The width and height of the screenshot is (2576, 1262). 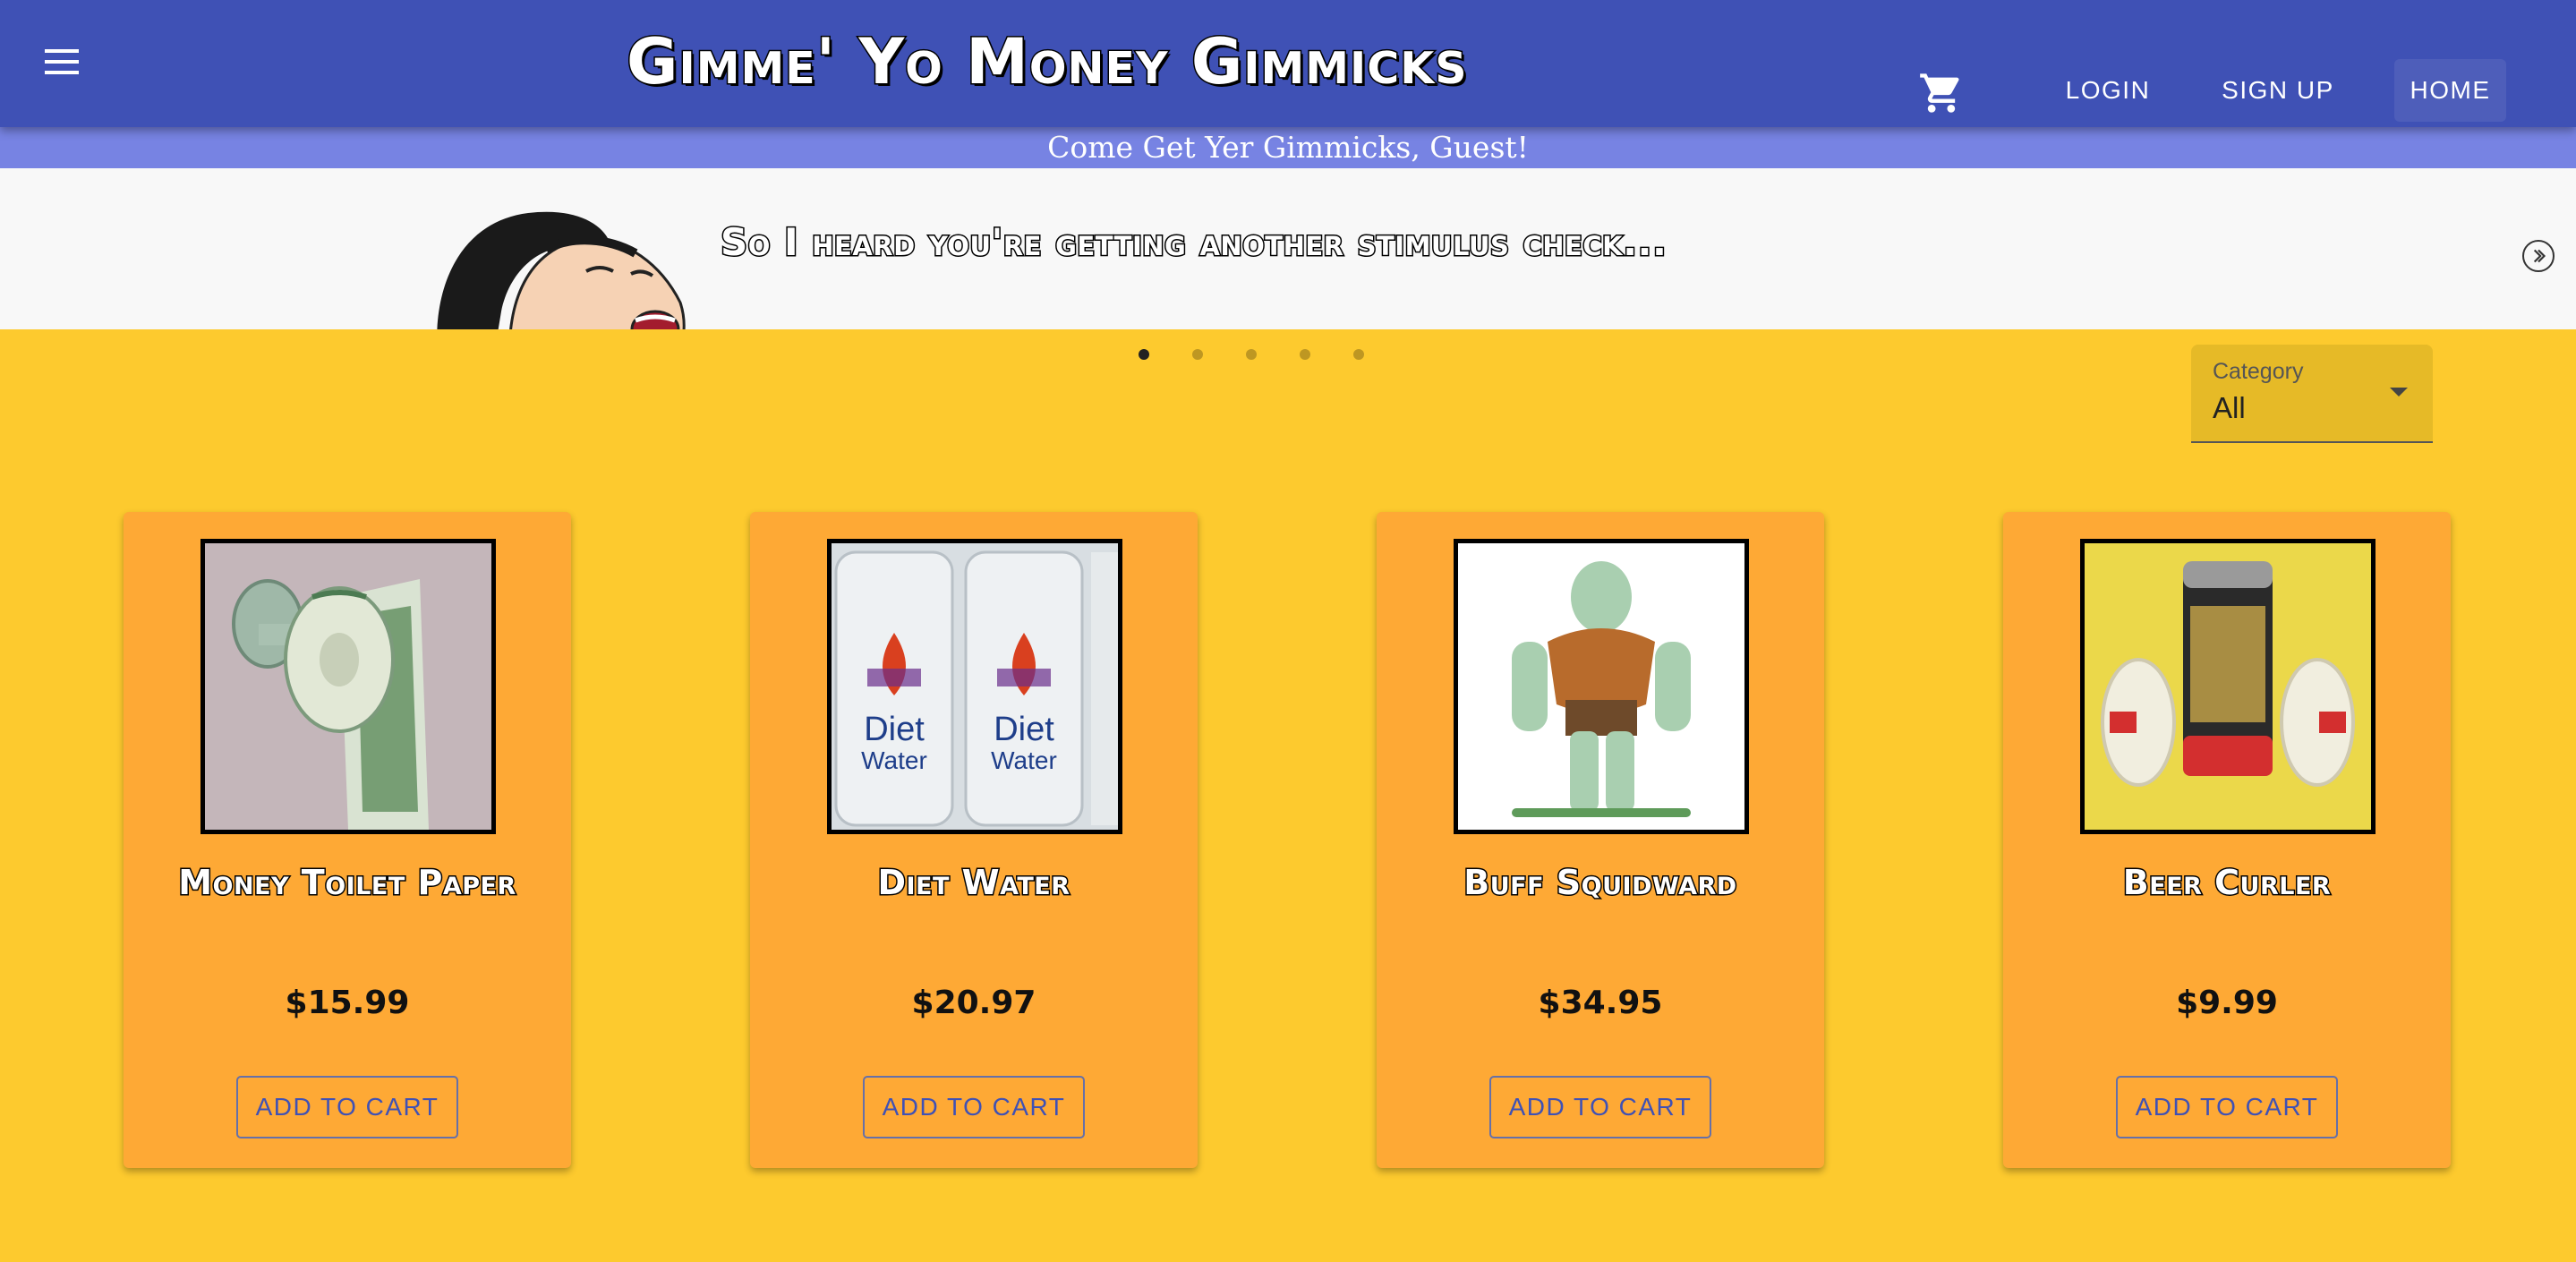 What do you see at coordinates (347, 840) in the screenshot?
I see `product-card: Money Toilet Paper $15.99 ADD TO CART` at bounding box center [347, 840].